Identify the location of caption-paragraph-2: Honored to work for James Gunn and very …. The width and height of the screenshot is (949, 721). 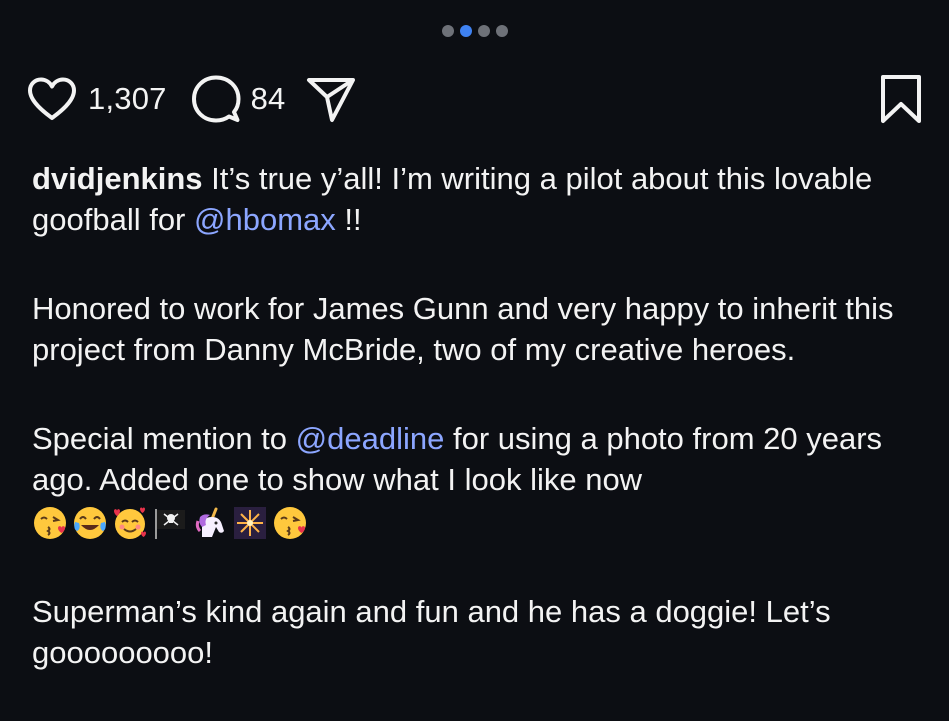
(463, 329).